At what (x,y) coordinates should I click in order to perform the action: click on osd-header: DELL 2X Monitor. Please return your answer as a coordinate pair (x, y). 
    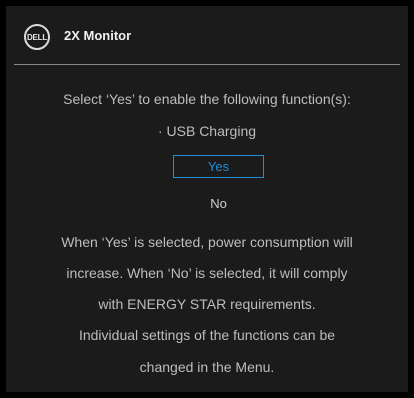
    Looking at the image, I should click on (207, 35).